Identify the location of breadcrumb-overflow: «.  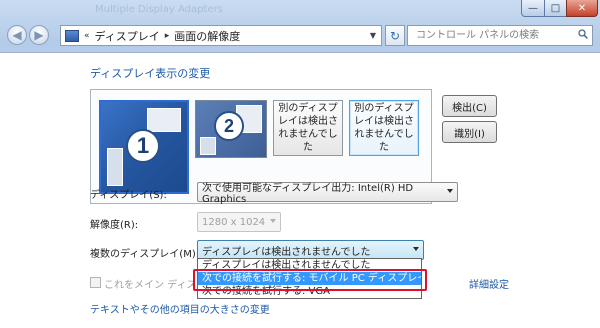
(87, 36).